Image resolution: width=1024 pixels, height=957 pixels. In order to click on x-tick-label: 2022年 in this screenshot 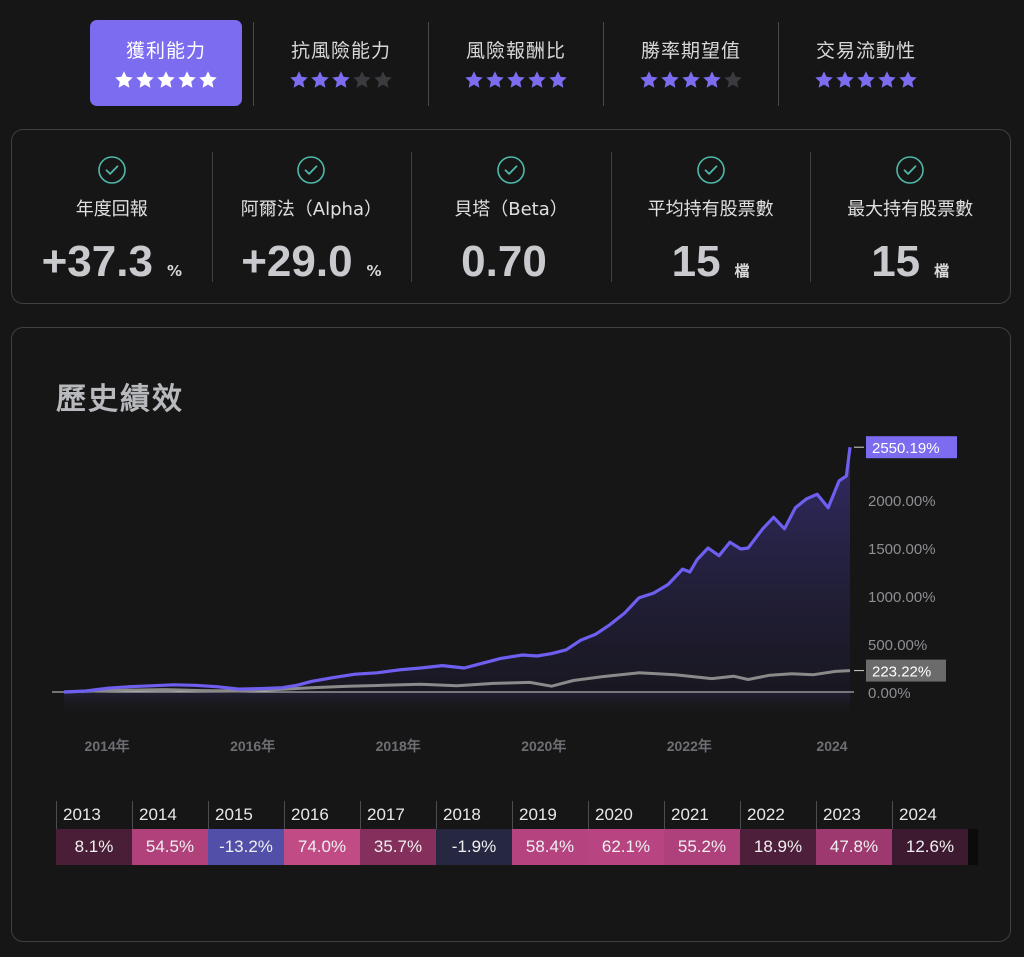, I will do `click(689, 746)`.